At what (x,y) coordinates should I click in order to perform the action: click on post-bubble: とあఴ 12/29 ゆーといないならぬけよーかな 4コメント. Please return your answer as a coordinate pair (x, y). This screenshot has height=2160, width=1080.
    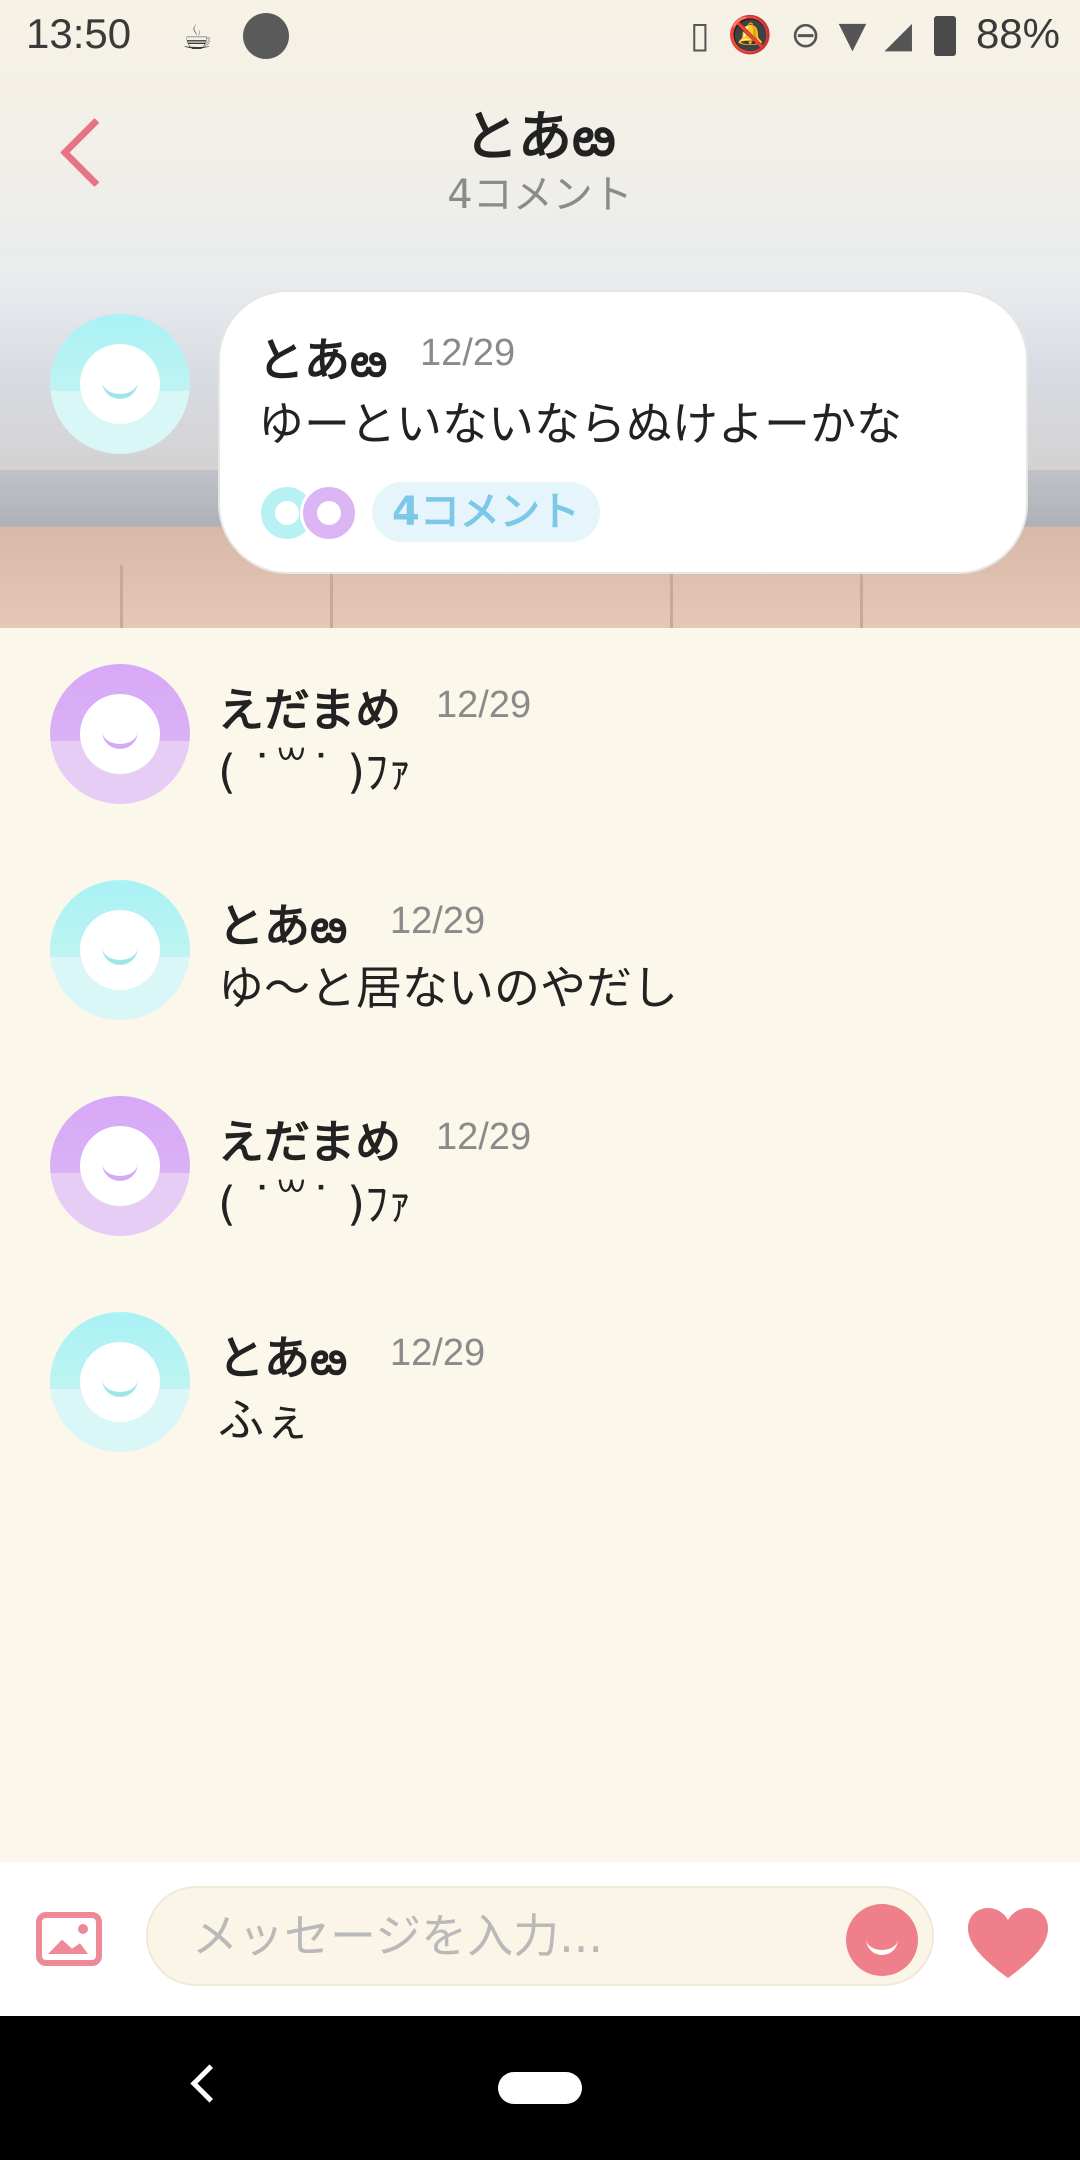
    Looking at the image, I should click on (623, 432).